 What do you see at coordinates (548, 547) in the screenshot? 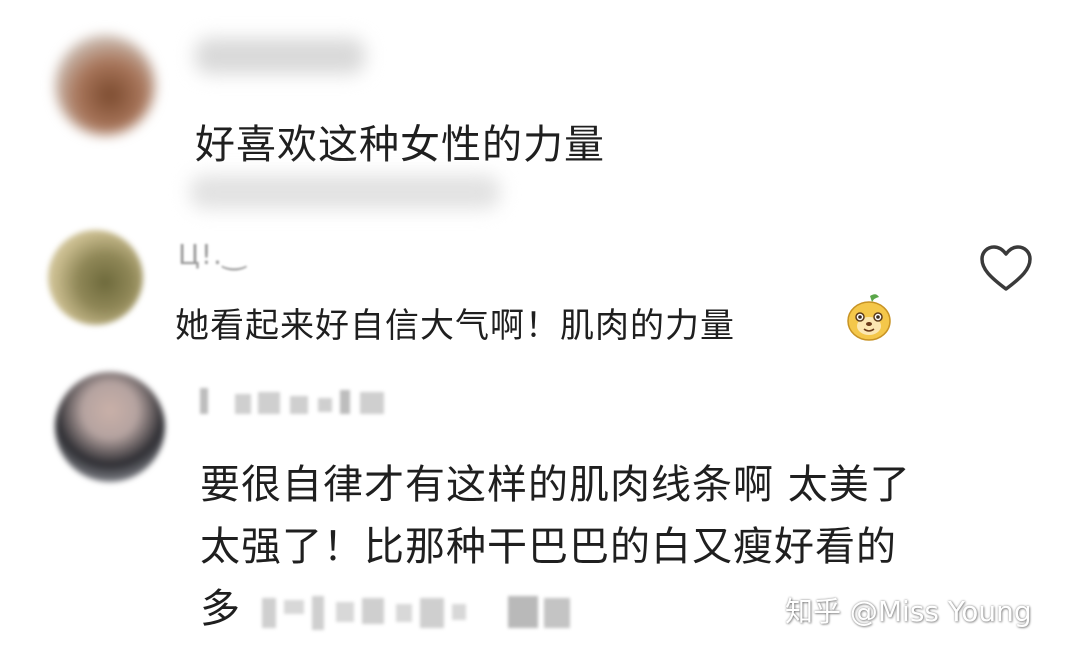
I see `comment-text-3-line-2: 太强了！比那种干巴巴的白又瘦好看的` at bounding box center [548, 547].